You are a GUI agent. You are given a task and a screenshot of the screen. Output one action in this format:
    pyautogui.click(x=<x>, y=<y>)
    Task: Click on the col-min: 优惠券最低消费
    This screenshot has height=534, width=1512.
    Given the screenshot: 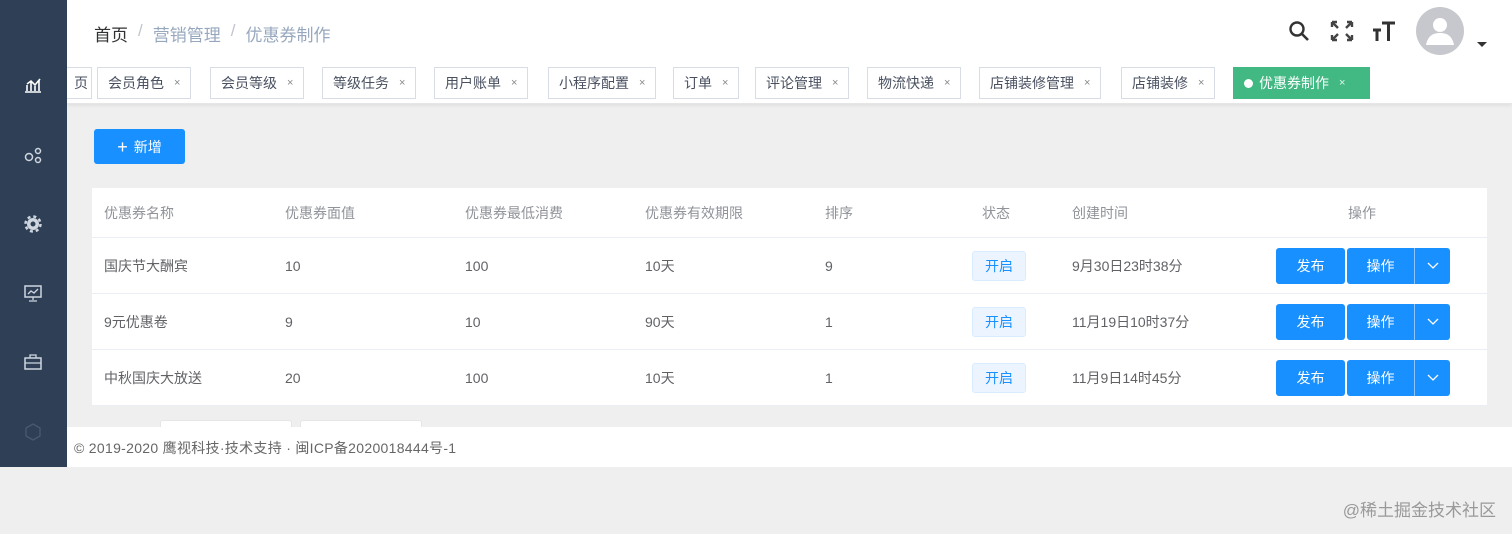 What is the action you would take?
    pyautogui.click(x=514, y=212)
    